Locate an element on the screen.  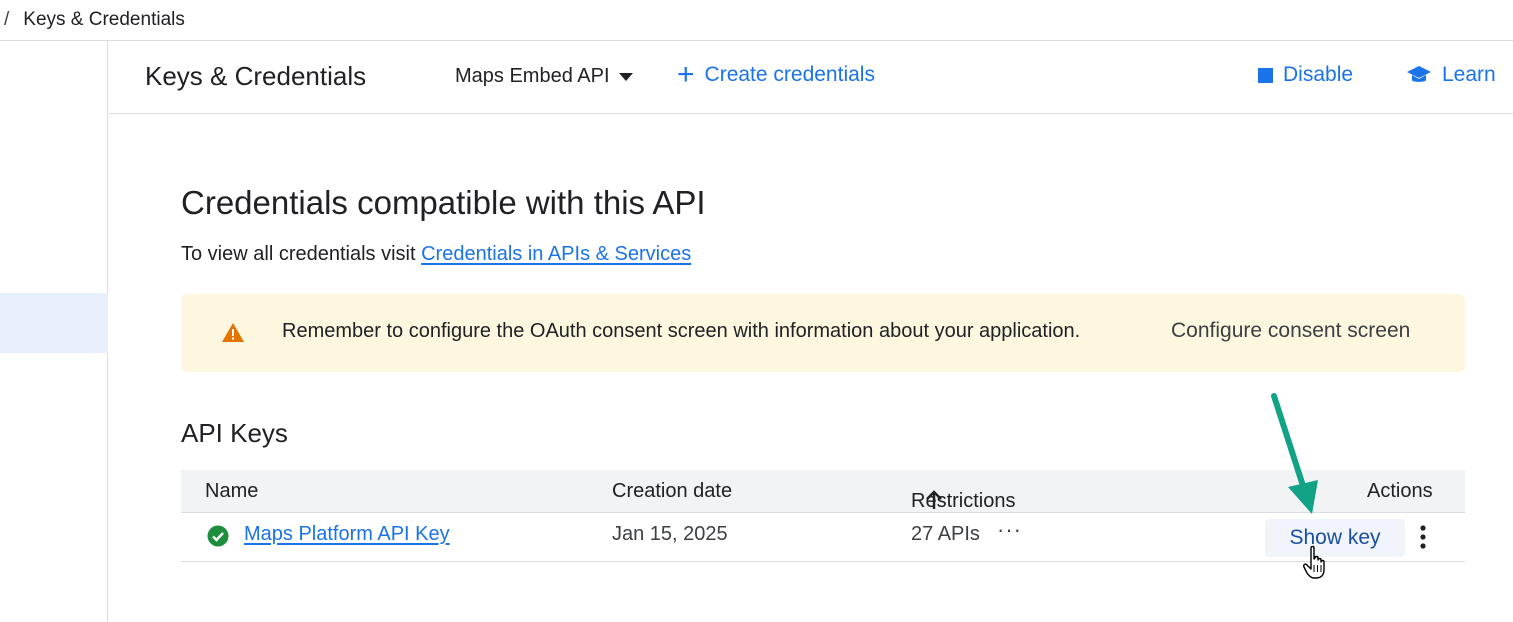
arrow-up-icon is located at coordinates (934, 500).